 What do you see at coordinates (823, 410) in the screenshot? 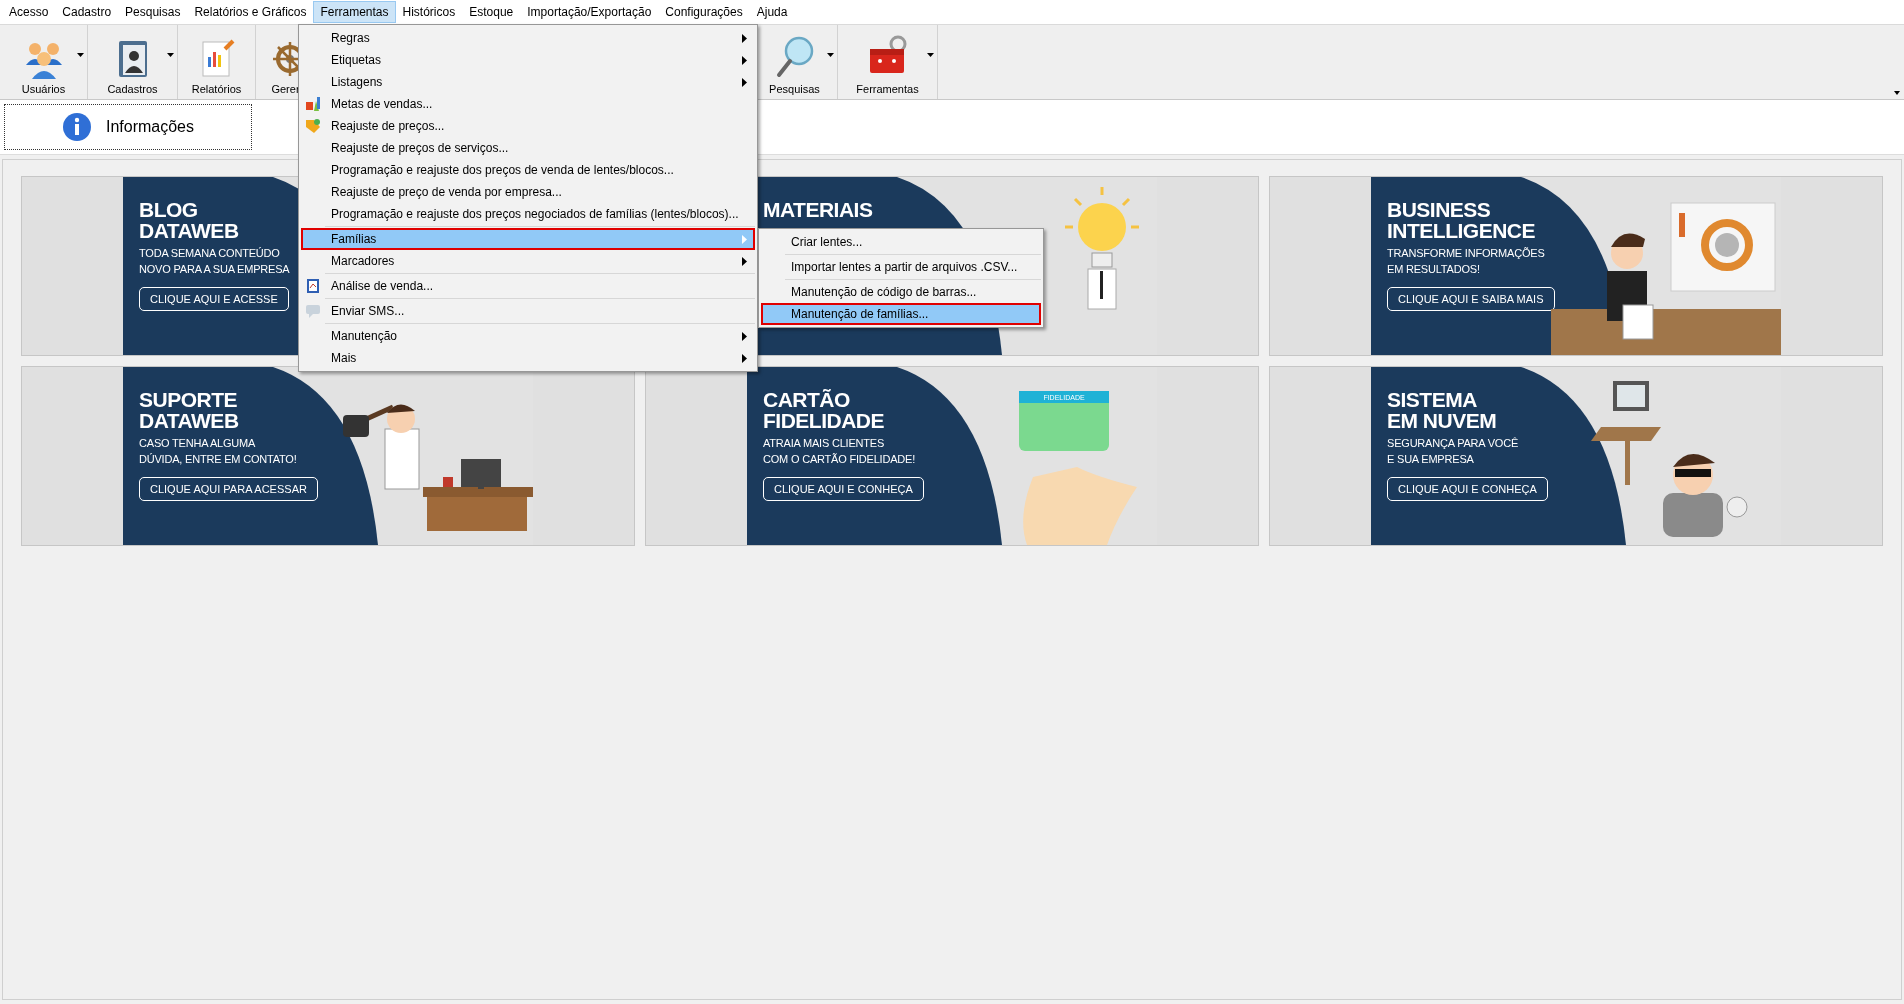
I see `banner-title: CARTÃO FIDELIDADE` at bounding box center [823, 410].